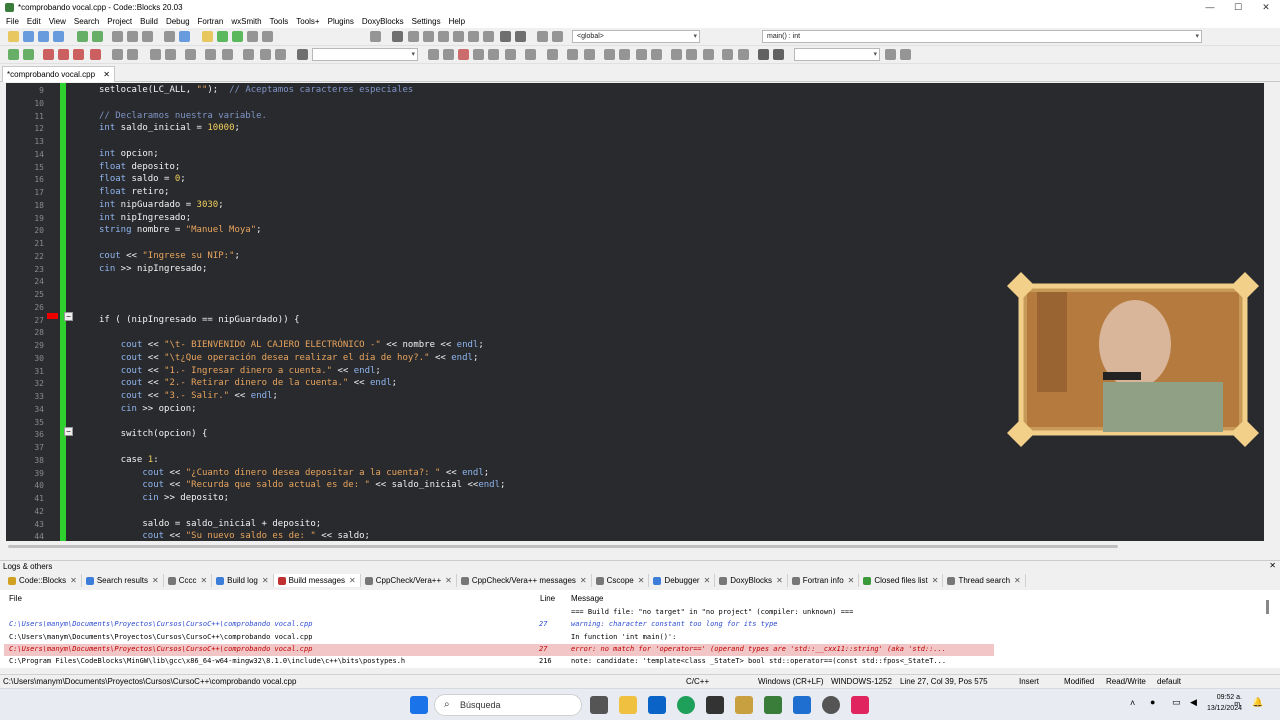 The width and height of the screenshot is (1280, 720). I want to click on taskbar-search-box: ⌕ Búsqueda, so click(508, 705).